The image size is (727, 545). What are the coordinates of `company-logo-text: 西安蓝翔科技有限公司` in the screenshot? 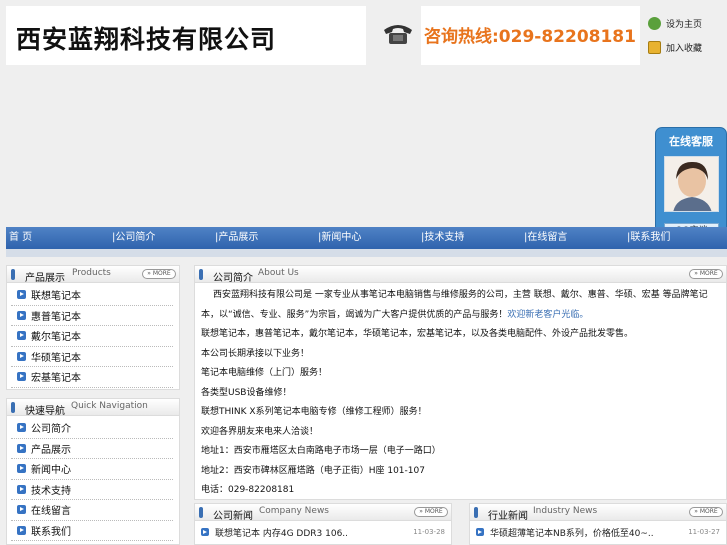 It's located at (146, 39).